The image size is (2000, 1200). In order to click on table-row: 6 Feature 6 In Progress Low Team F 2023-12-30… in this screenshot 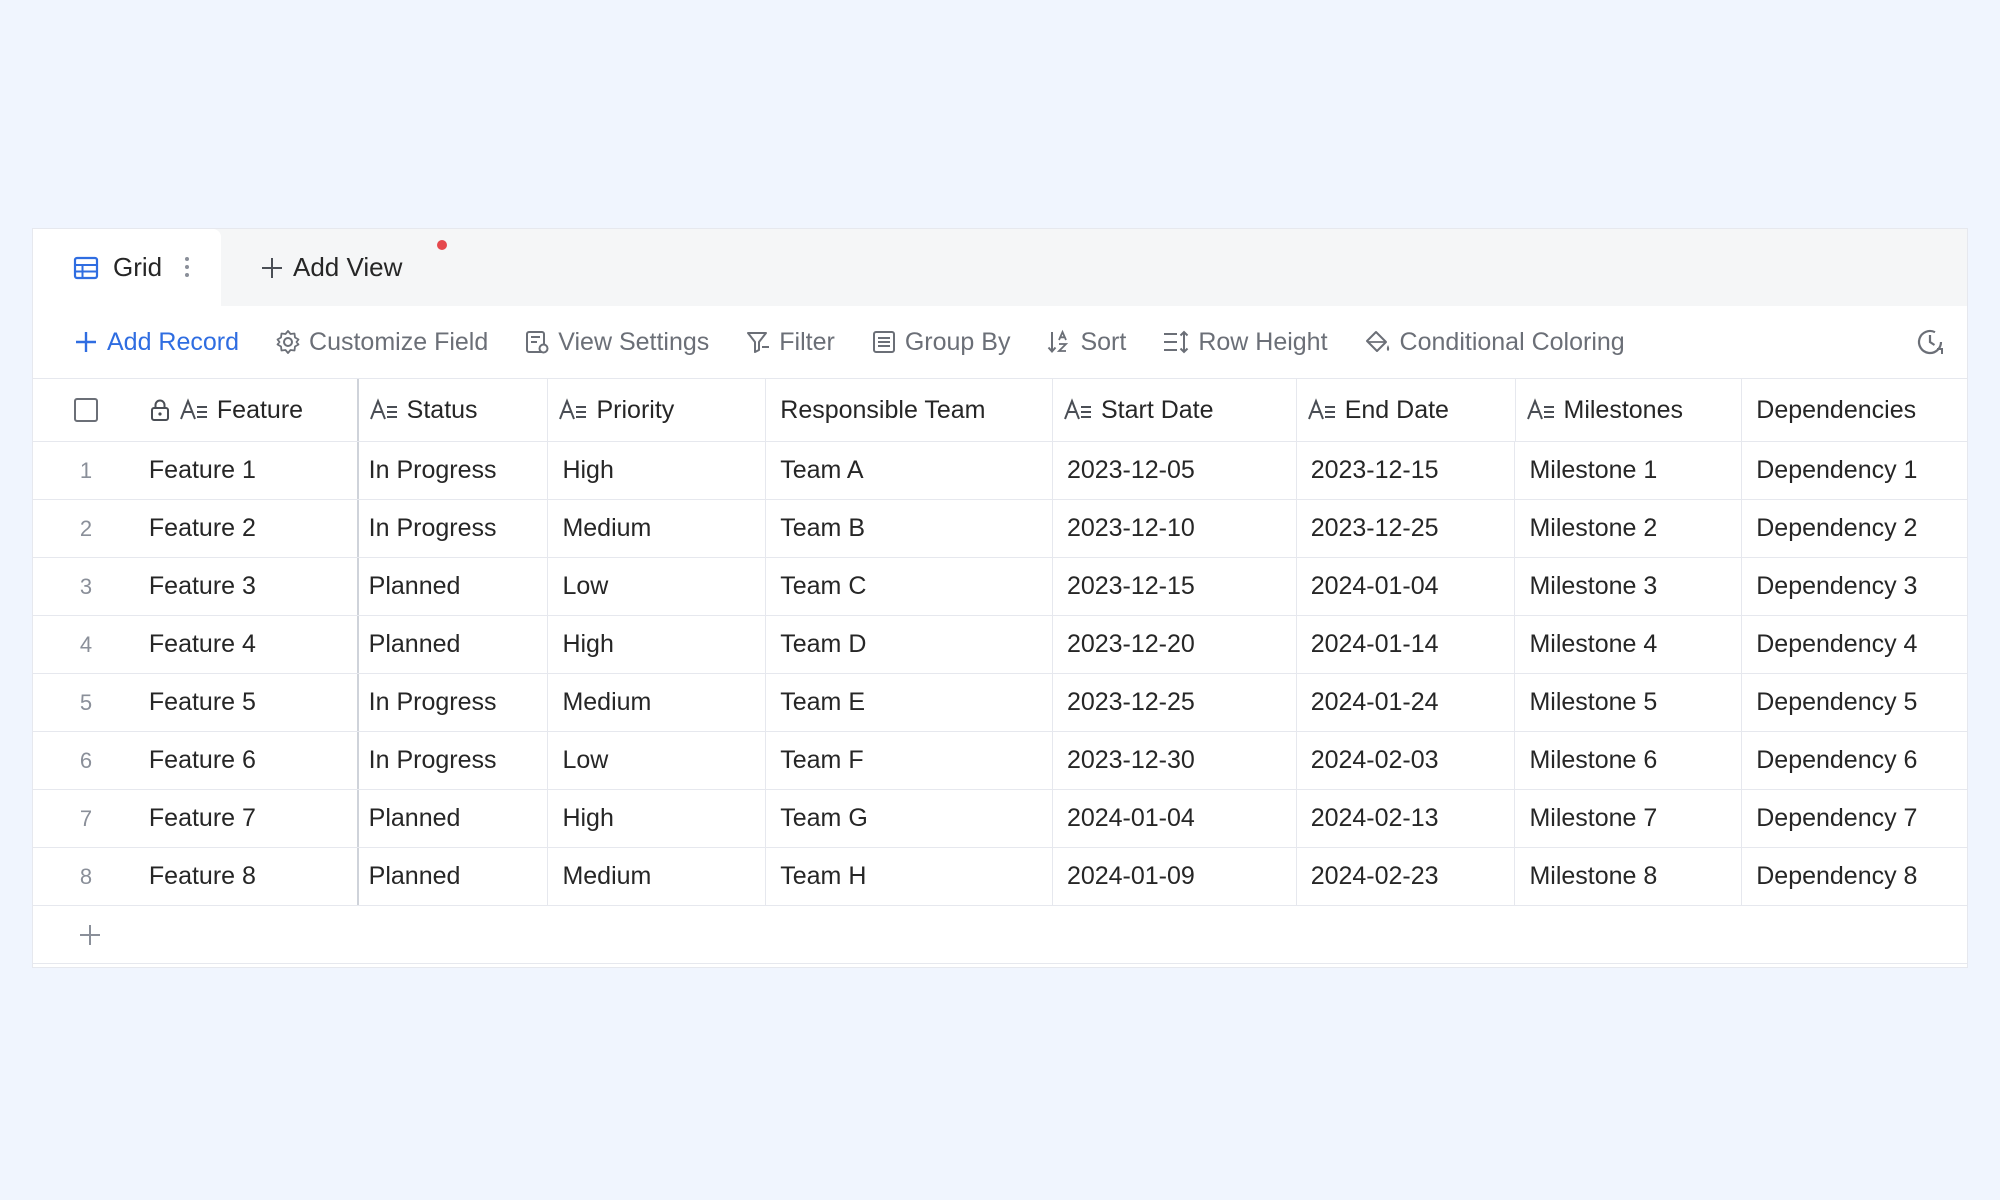, I will do `click(1000, 761)`.